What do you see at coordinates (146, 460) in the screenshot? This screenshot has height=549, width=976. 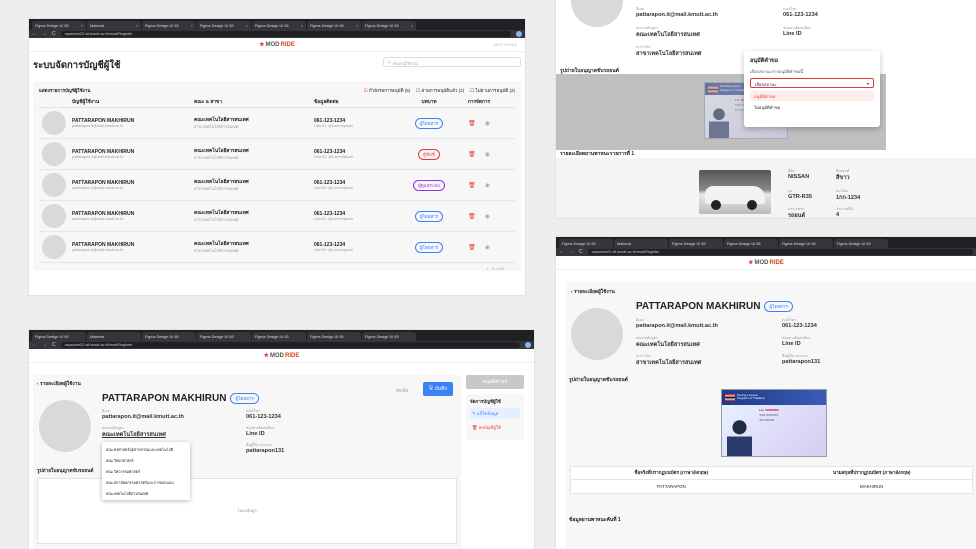 I see `dropdown-option: คณะวิทยาศาสตร์` at bounding box center [146, 460].